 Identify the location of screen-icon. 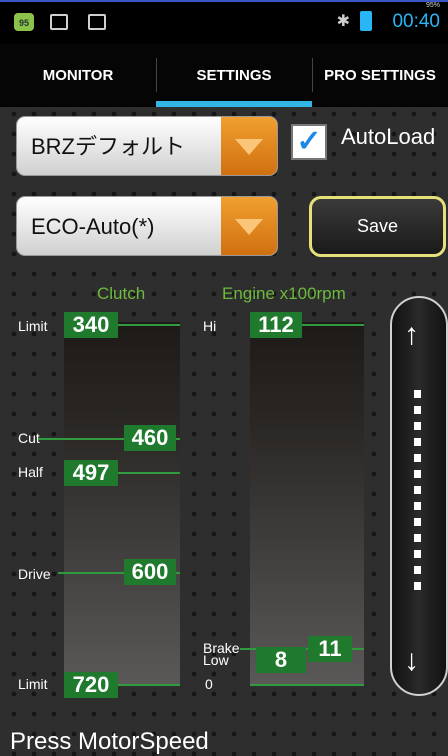
(97, 22).